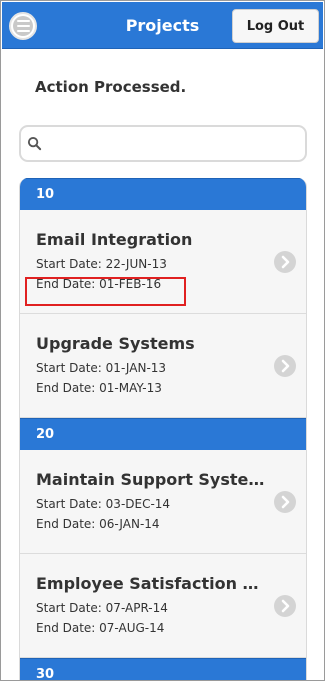  I want to click on logout-button: Log Out, so click(275, 26).